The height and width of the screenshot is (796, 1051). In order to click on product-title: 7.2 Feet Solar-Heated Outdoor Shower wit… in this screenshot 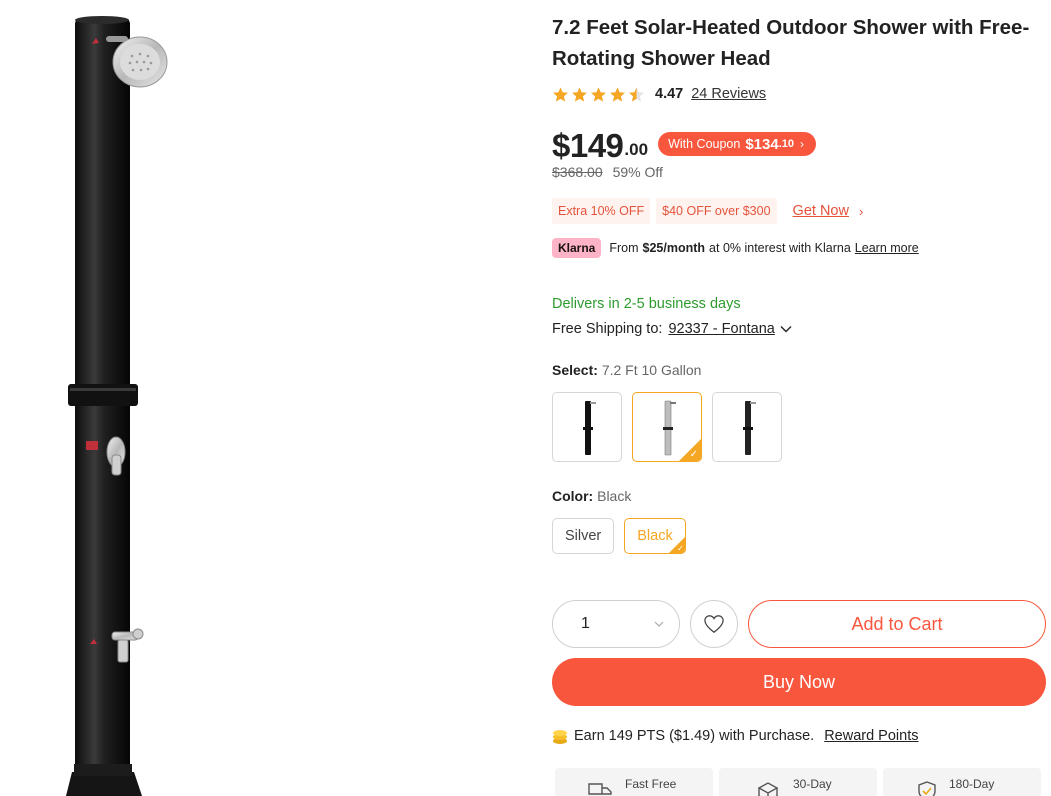, I will do `click(791, 43)`.